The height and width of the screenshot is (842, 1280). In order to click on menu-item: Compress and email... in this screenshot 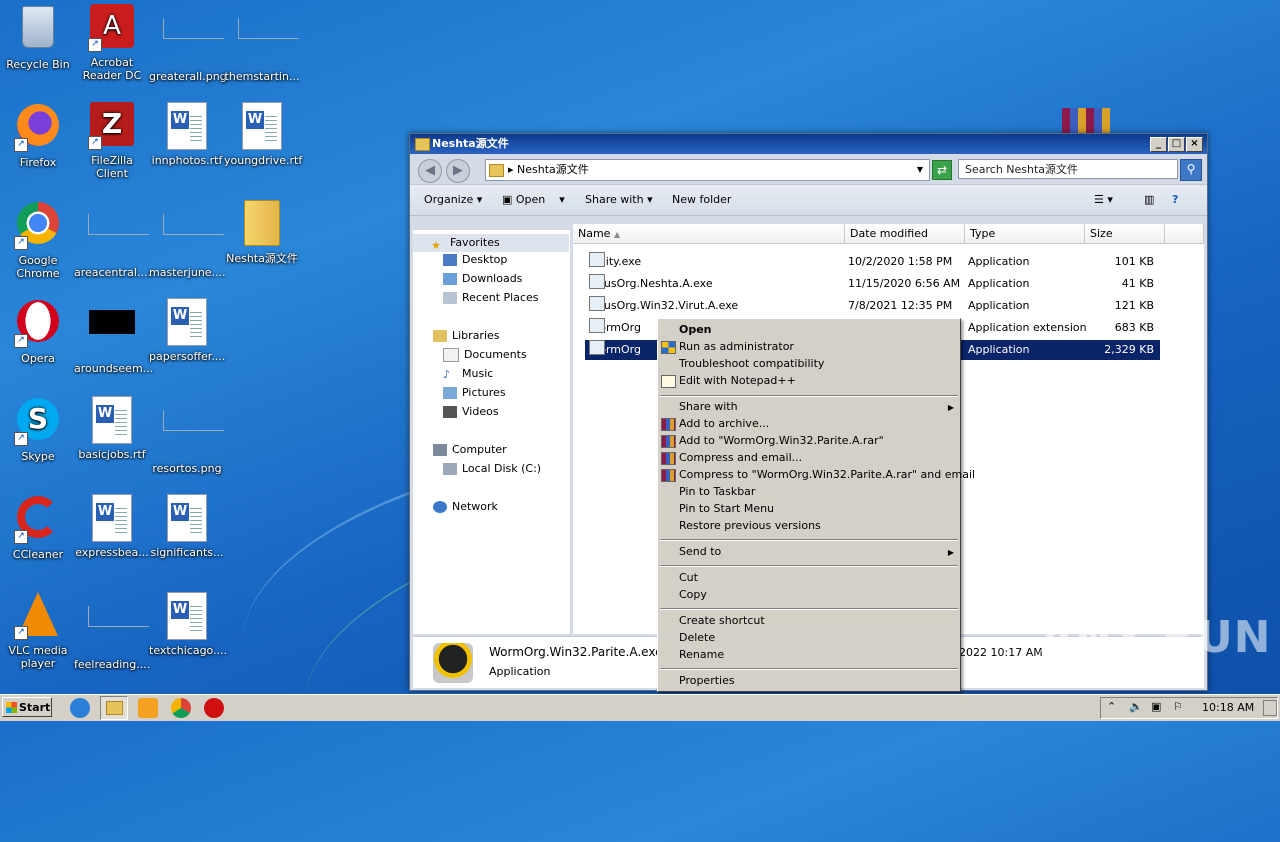, I will do `click(731, 458)`.